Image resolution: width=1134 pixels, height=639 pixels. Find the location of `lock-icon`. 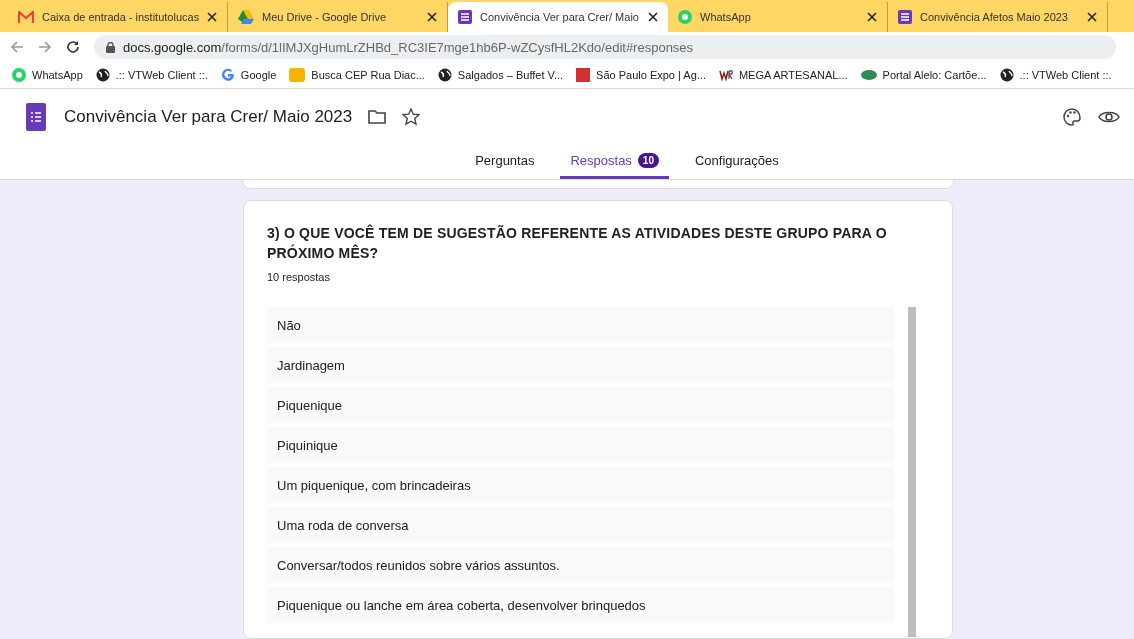

lock-icon is located at coordinates (110, 47).